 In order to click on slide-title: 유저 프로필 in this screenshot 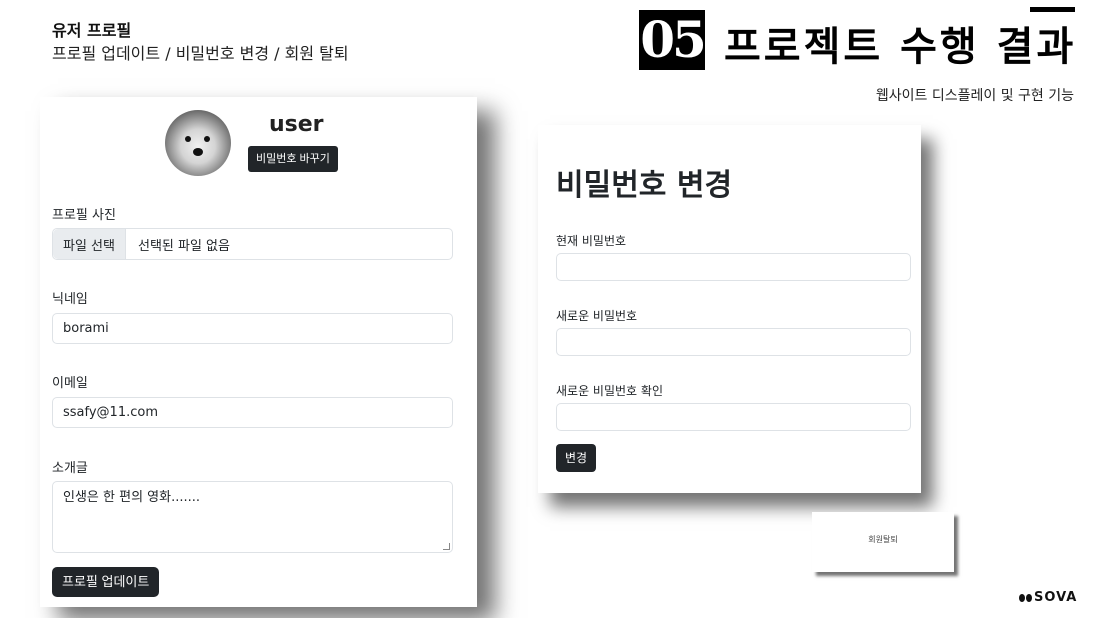, I will do `click(92, 30)`.